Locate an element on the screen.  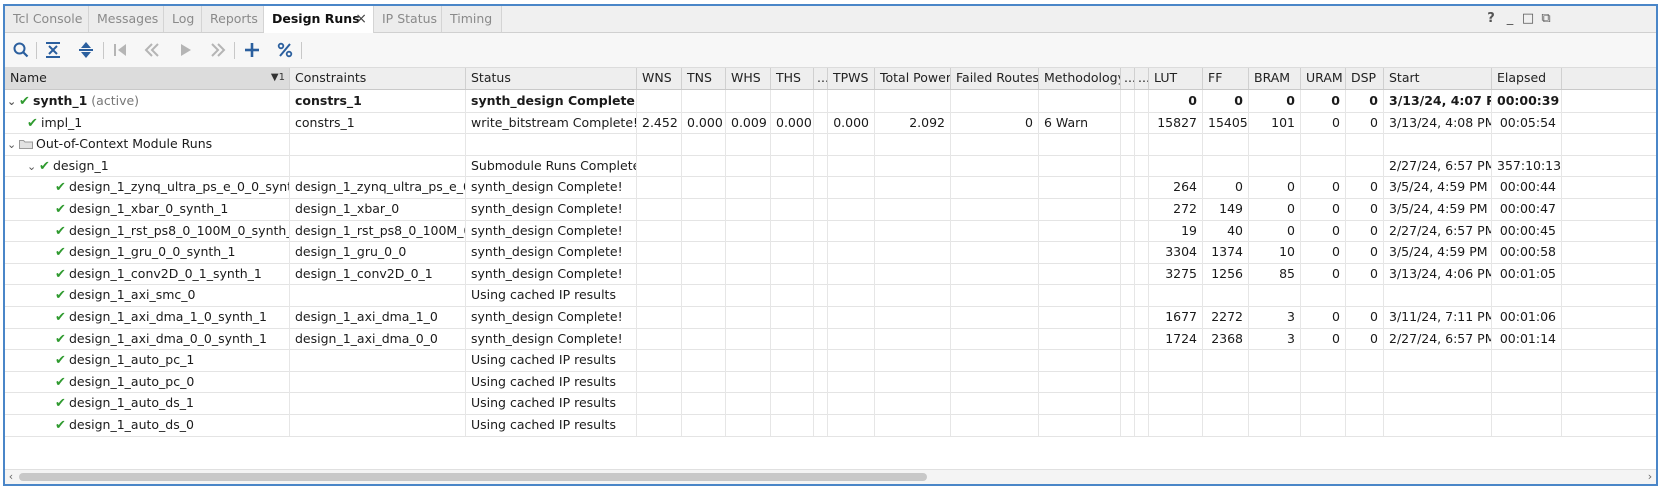
column-header-bram: BRAM is located at coordinates (1275, 78).